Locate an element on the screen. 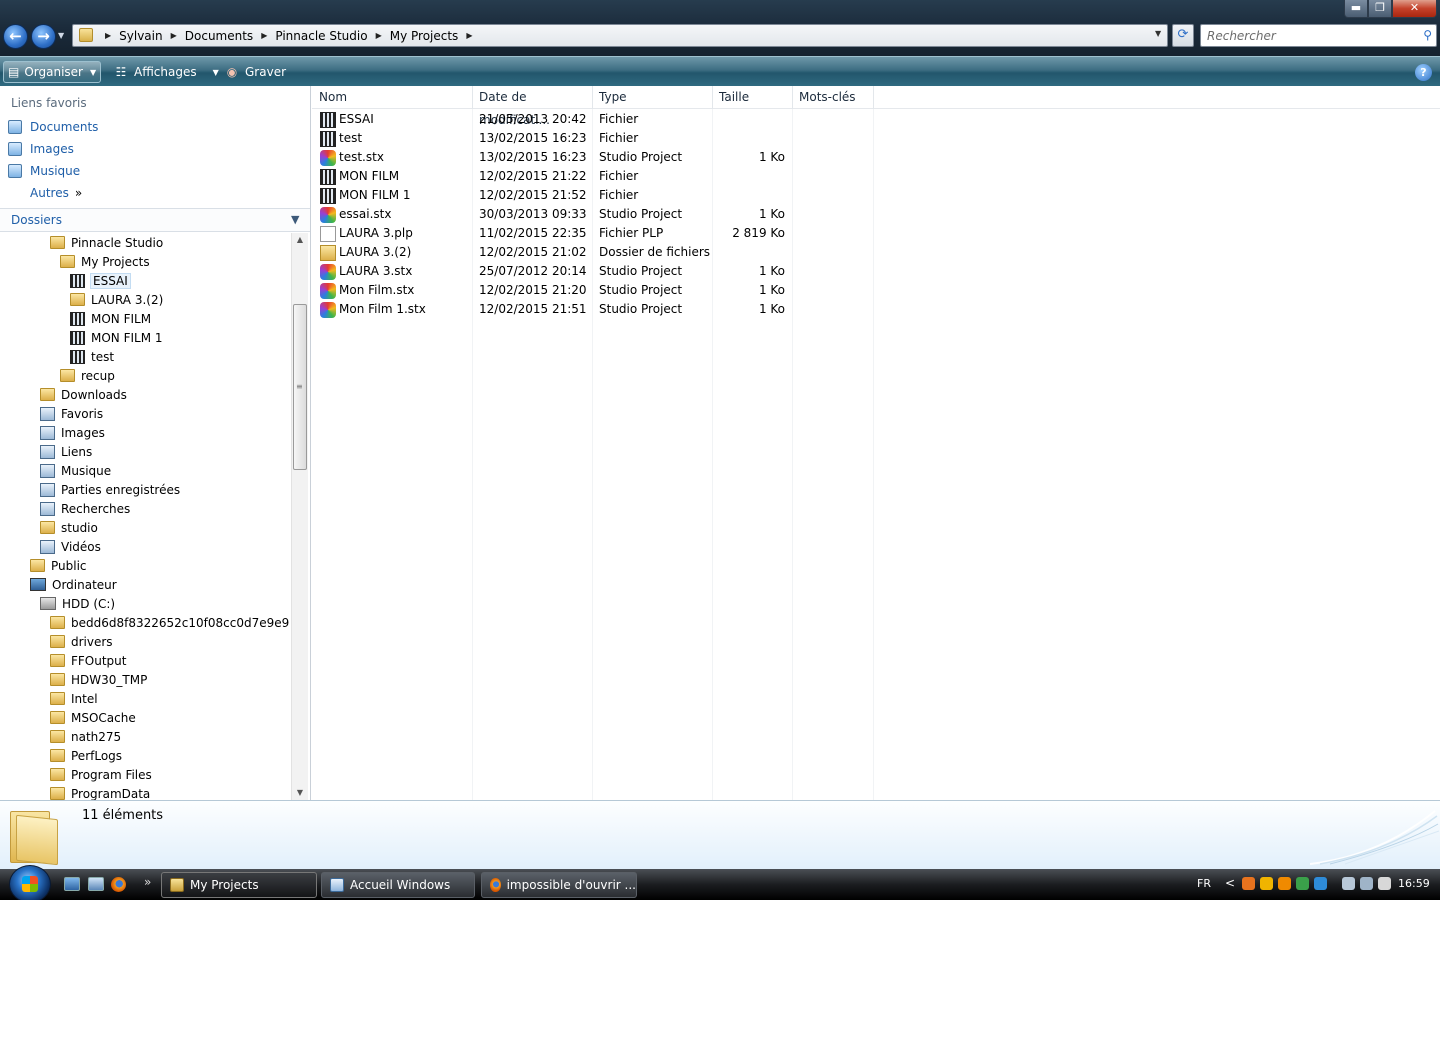 This screenshot has height=1060, width=1440. tree-item: ESSAI is located at coordinates (100, 280).